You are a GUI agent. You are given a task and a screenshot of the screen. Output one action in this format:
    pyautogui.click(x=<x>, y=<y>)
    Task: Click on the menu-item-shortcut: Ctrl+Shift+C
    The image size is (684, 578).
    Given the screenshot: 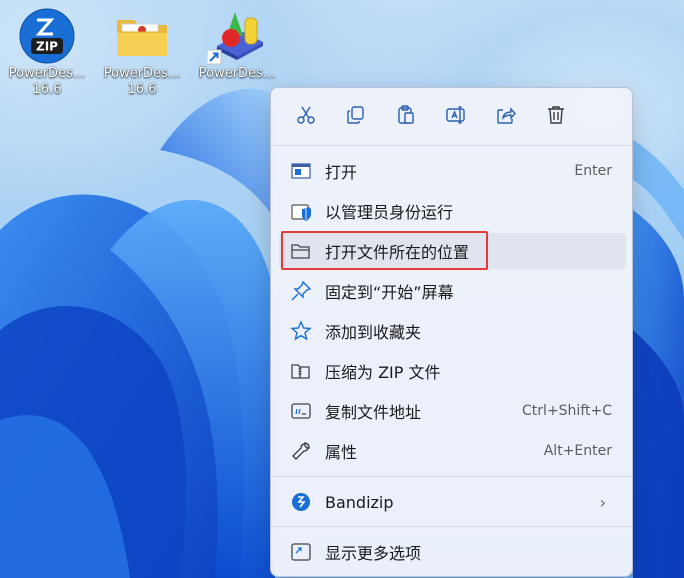 What is the action you would take?
    pyautogui.click(x=567, y=411)
    